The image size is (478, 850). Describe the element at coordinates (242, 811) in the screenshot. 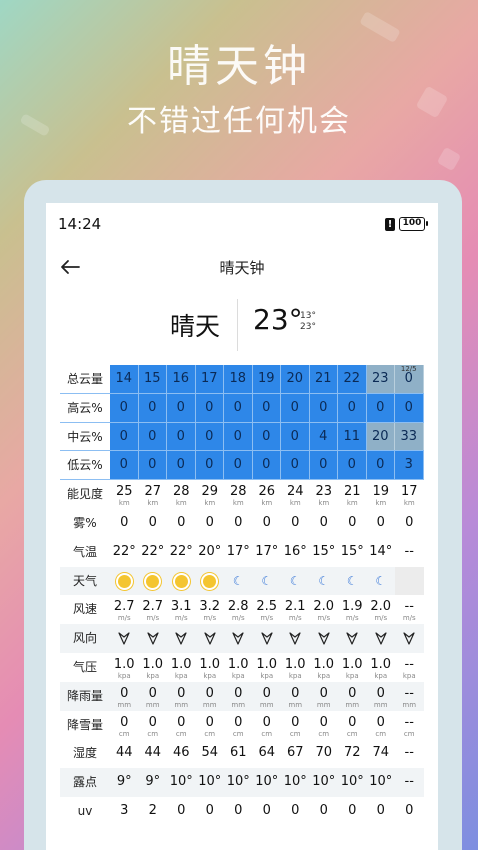

I see `uv-row: uv 3 2 0 0 0 0 0 0 0 0 0` at that location.